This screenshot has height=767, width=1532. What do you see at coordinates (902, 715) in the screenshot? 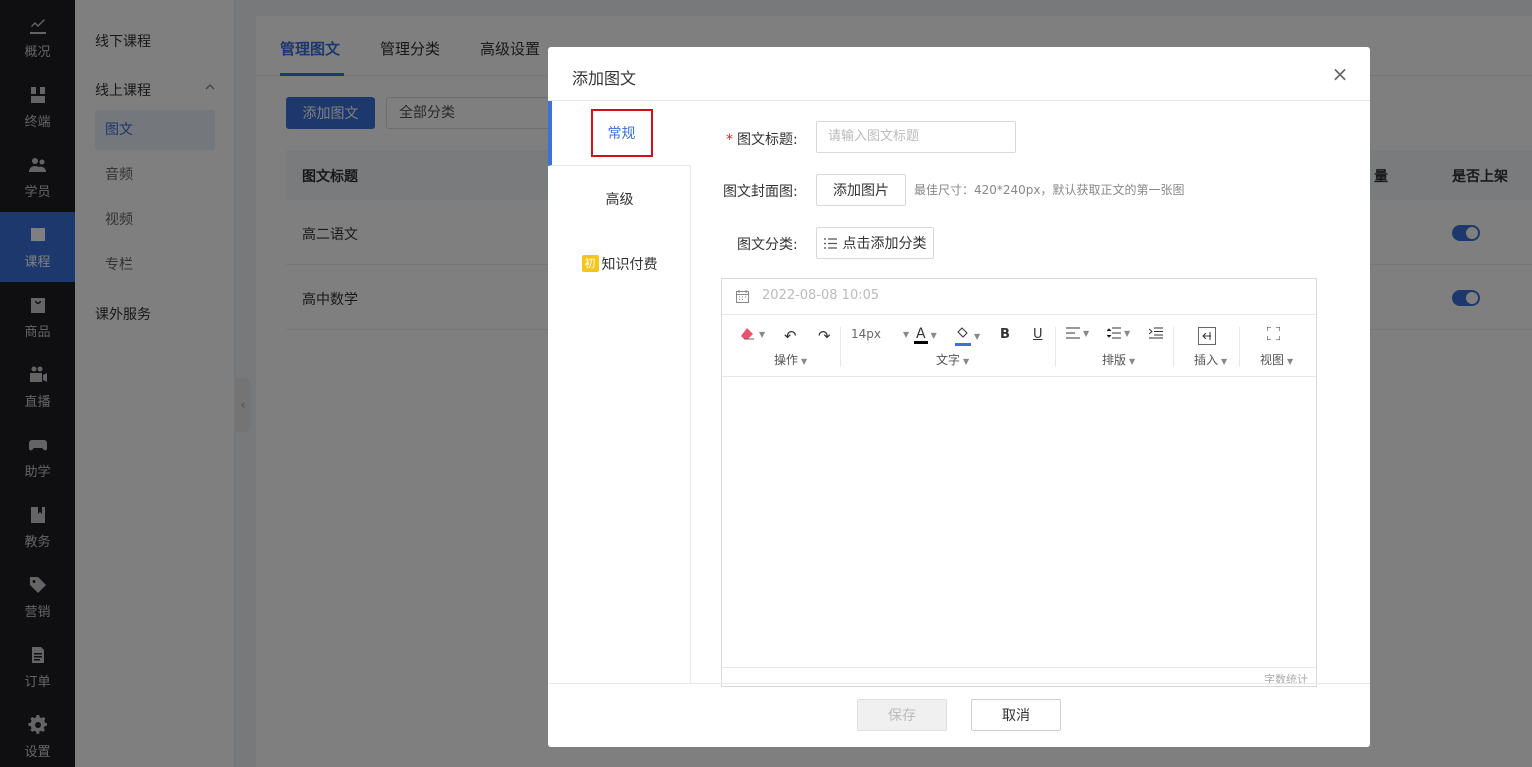
I see `save-button: 保存` at bounding box center [902, 715].